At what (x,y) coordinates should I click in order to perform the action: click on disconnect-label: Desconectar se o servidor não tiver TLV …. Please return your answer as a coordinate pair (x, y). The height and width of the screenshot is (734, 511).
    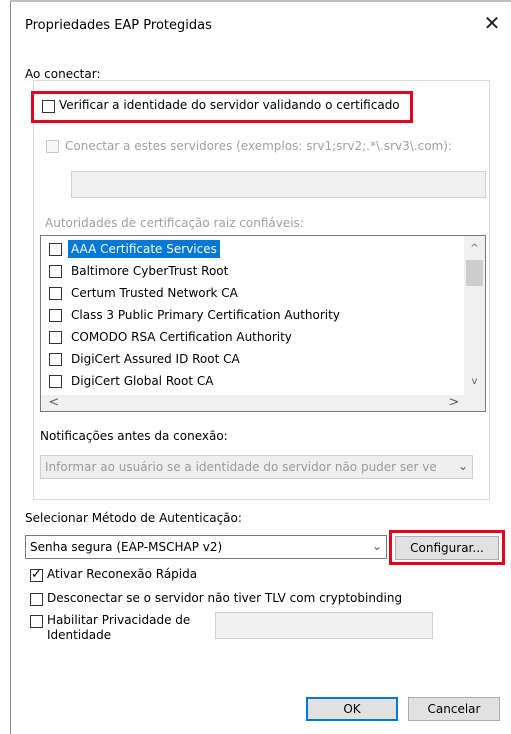
    Looking at the image, I should click on (224, 598).